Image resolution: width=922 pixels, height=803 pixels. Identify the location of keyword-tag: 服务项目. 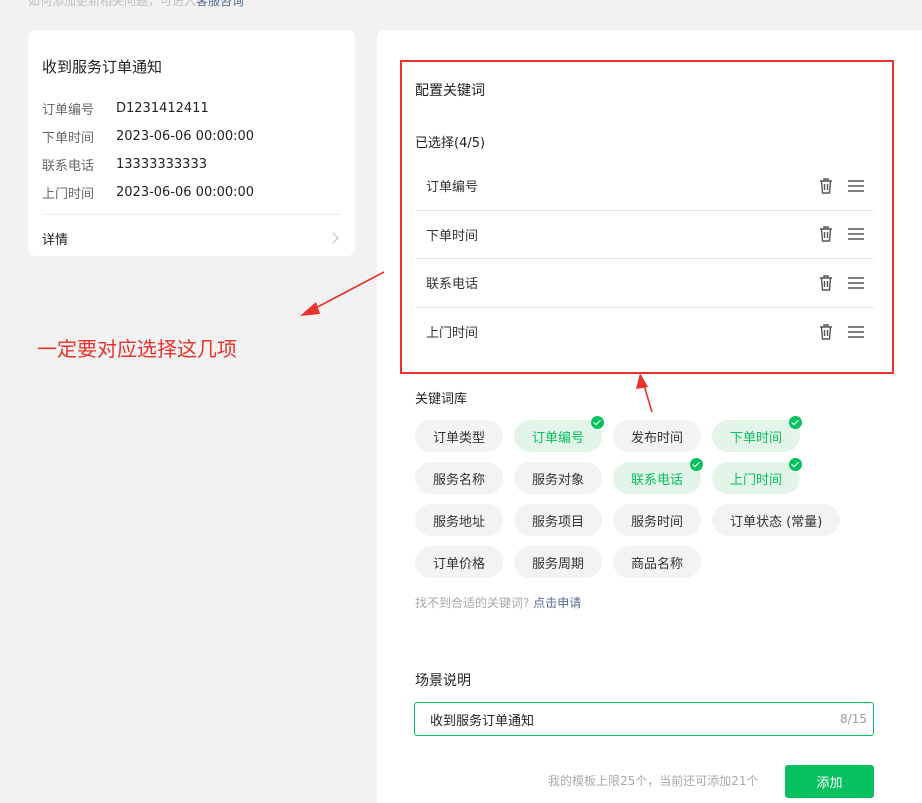
(558, 520).